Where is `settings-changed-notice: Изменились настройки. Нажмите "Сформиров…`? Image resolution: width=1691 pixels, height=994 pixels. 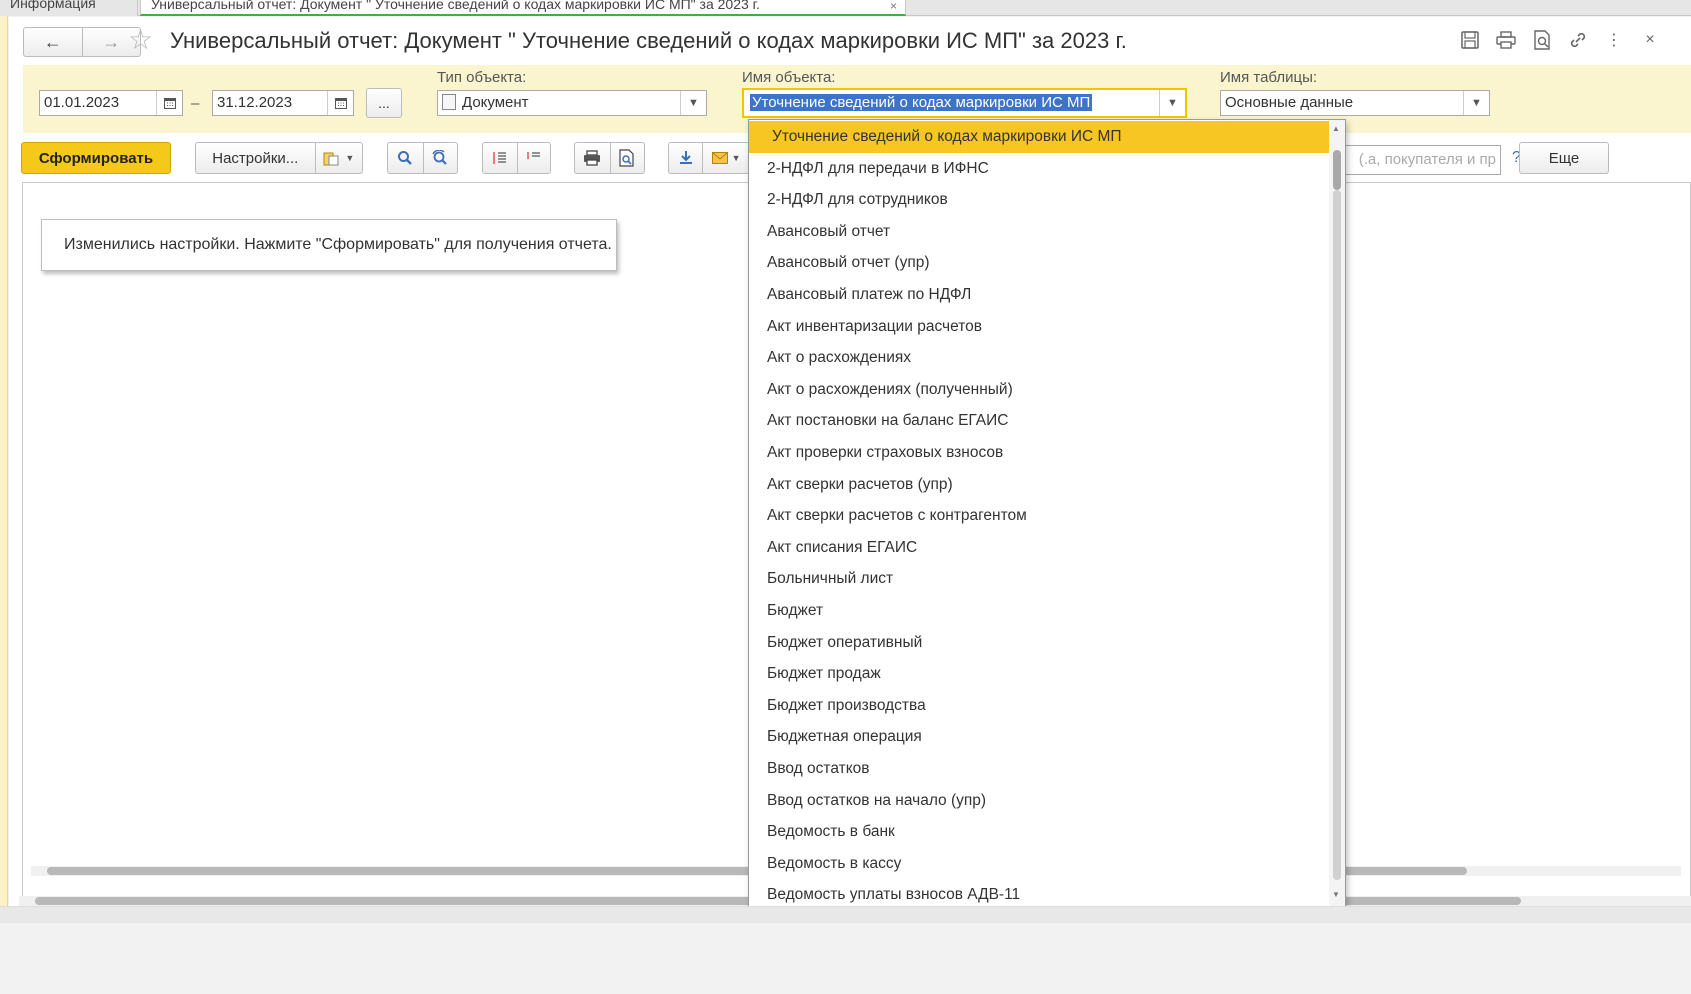
settings-changed-notice: Изменились настройки. Нажмите "Сформиров… is located at coordinates (329, 245).